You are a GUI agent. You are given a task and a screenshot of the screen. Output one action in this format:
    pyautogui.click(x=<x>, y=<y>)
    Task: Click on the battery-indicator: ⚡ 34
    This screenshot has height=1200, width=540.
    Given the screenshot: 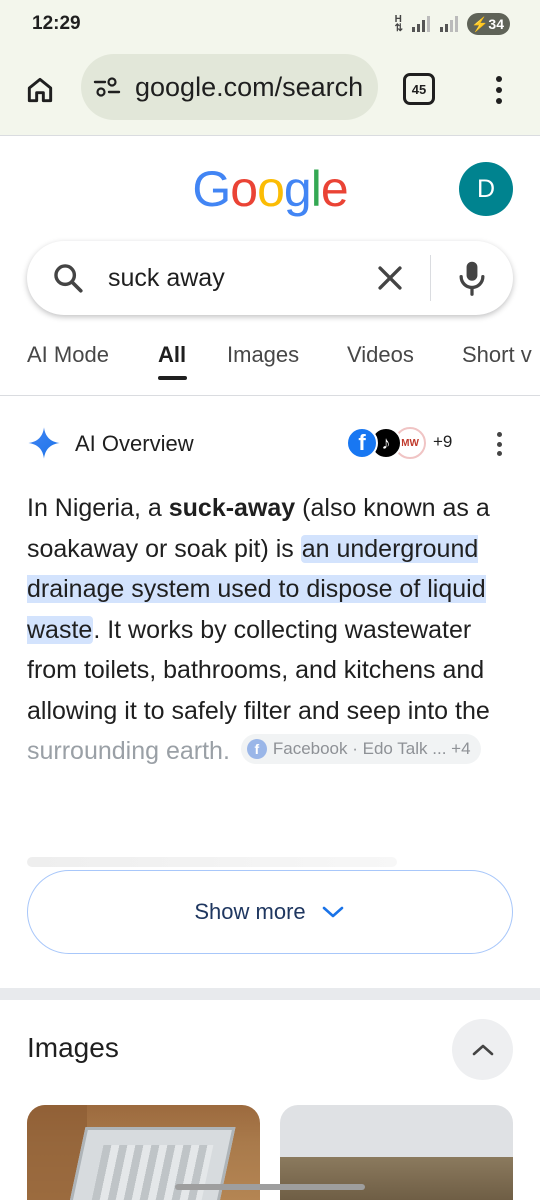 What is the action you would take?
    pyautogui.click(x=488, y=24)
    